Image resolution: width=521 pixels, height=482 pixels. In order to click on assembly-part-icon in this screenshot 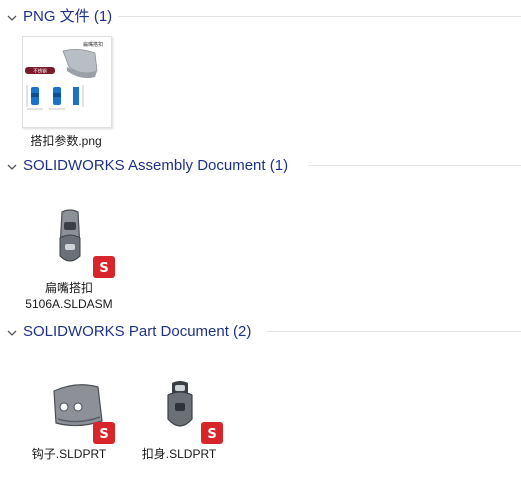, I will do `click(70, 235)`.